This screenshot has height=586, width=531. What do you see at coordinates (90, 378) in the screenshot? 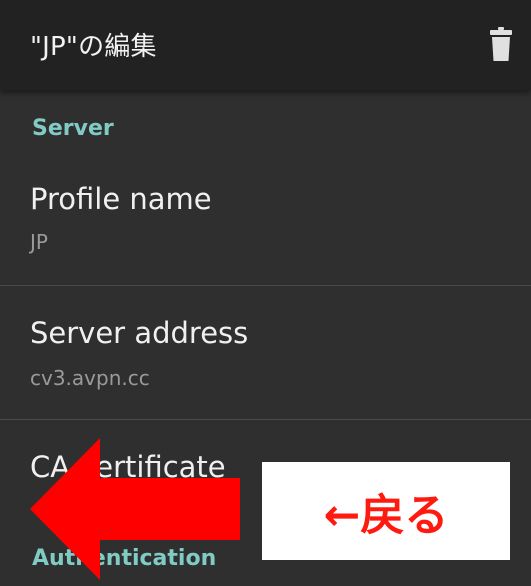
I see `pref-summary: cv3.avpn.cc` at bounding box center [90, 378].